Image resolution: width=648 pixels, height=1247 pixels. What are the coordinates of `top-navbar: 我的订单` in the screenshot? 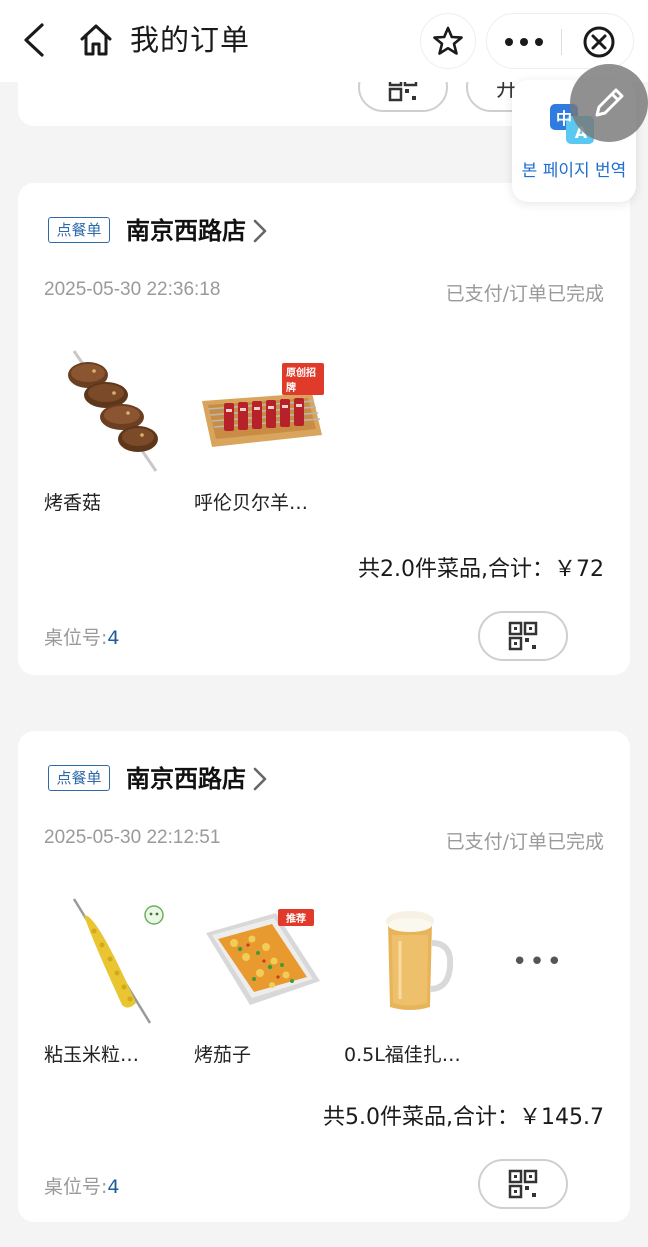 It's located at (324, 41).